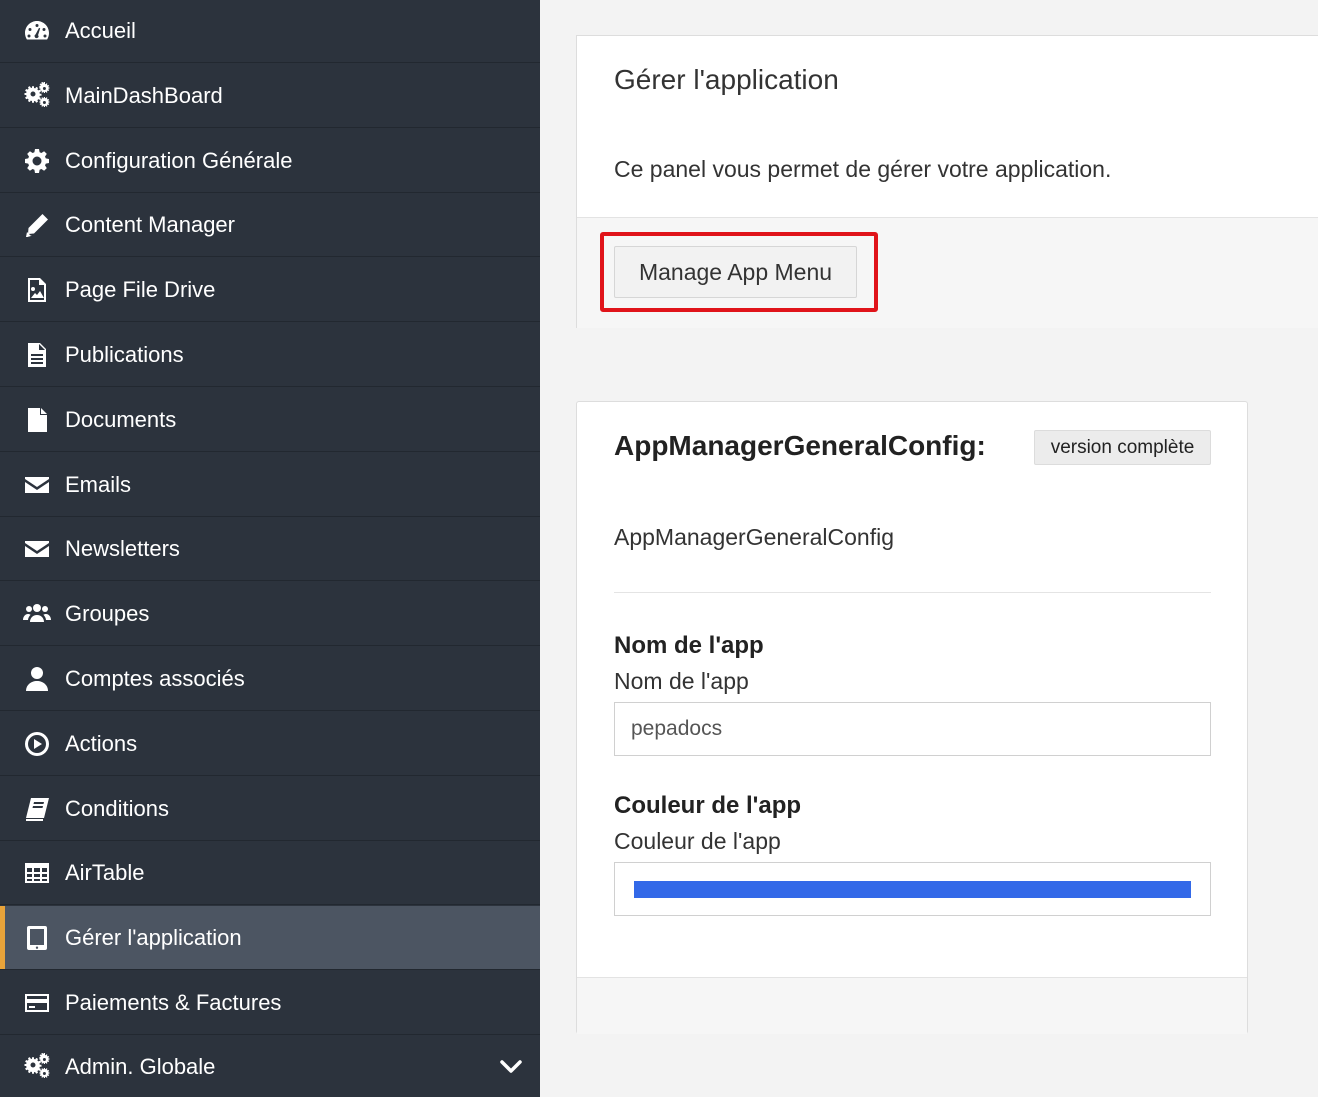 This screenshot has height=1097, width=1318. Describe the element at coordinates (122, 548) in the screenshot. I see `sidebar-item-label: Newsletters` at that location.